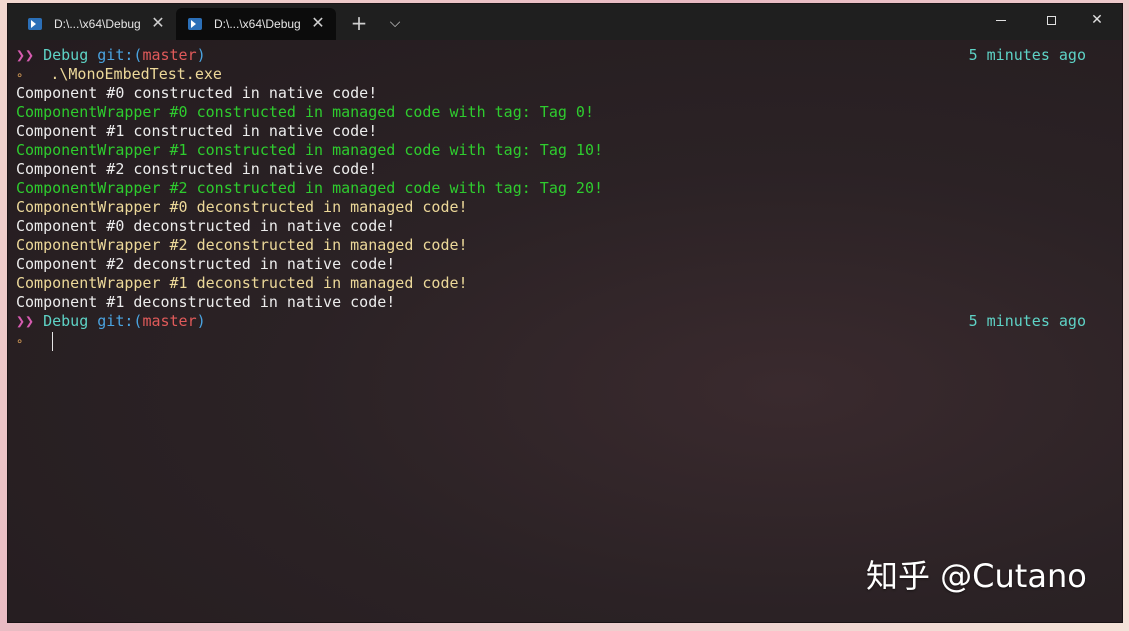 Image resolution: width=1129 pixels, height=631 pixels. Describe the element at coordinates (359, 23) in the screenshot. I see `new-tab-button: +` at that location.